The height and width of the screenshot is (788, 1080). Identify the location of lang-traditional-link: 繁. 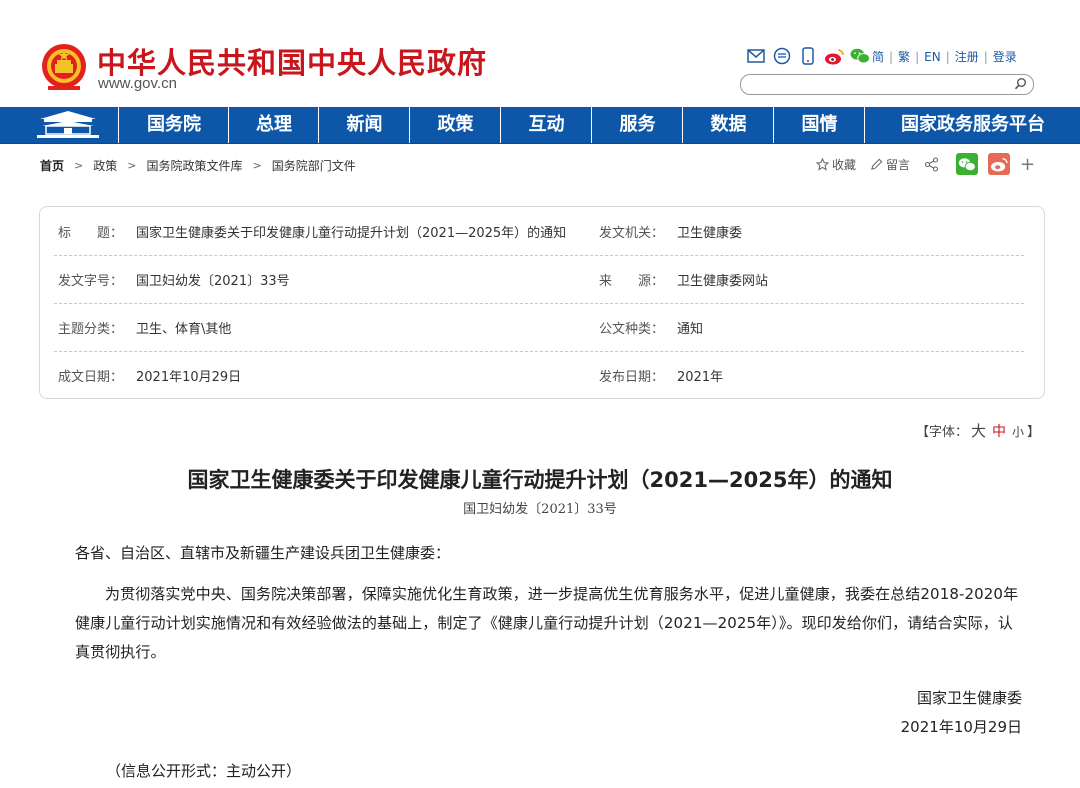
(904, 56).